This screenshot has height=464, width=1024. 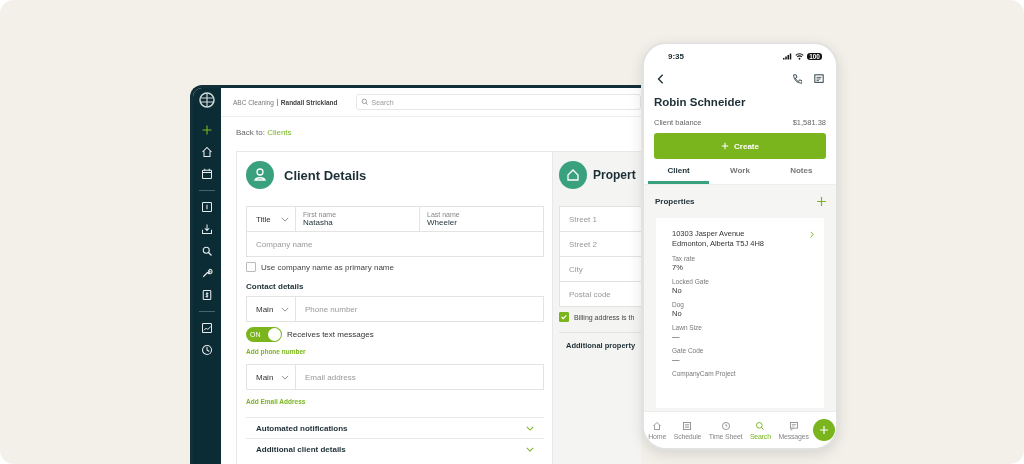 What do you see at coordinates (675, 201) in the screenshot?
I see `section-heading: Properties` at bounding box center [675, 201].